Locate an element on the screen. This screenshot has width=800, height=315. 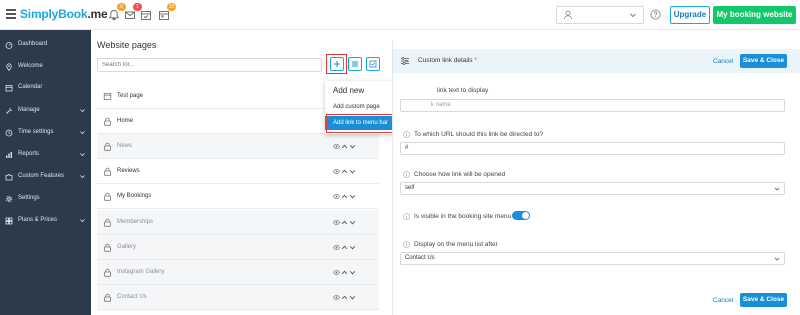
hamburger-menu-icon is located at coordinates (11, 14).